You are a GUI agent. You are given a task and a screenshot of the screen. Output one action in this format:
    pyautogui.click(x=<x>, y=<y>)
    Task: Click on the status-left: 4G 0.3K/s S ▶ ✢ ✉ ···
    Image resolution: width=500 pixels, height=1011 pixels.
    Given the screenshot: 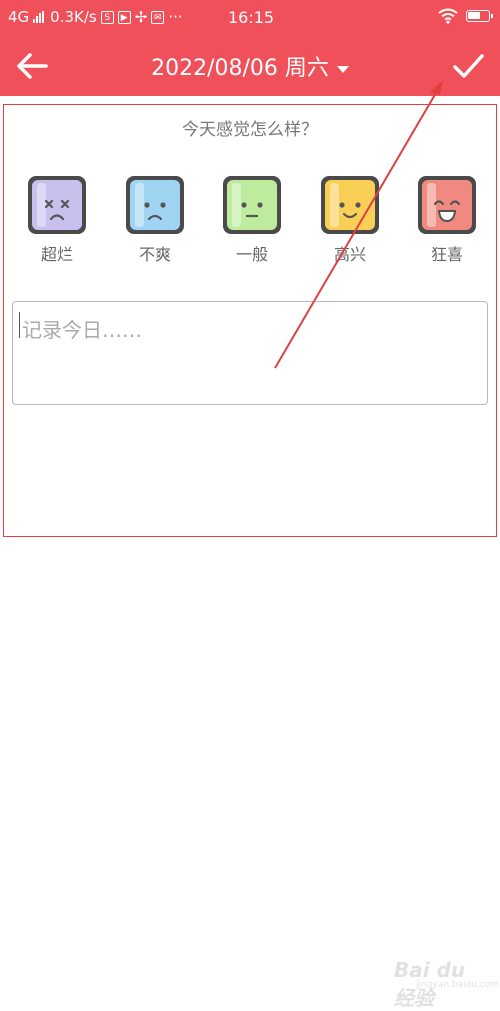 What is the action you would take?
    pyautogui.click(x=95, y=17)
    